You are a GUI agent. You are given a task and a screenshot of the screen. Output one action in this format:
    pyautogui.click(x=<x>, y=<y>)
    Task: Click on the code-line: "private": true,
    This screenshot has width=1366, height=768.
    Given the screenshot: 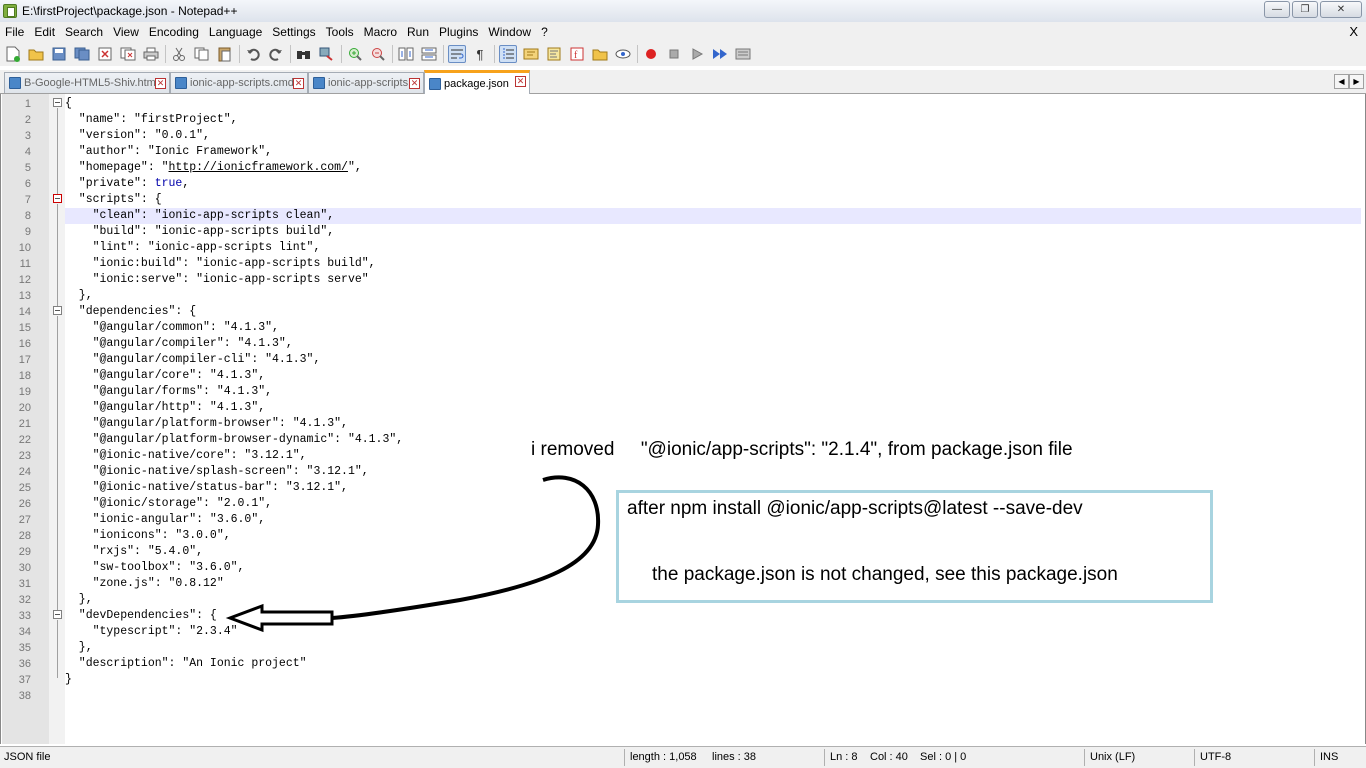 What is the action you would take?
    pyautogui.click(x=127, y=184)
    